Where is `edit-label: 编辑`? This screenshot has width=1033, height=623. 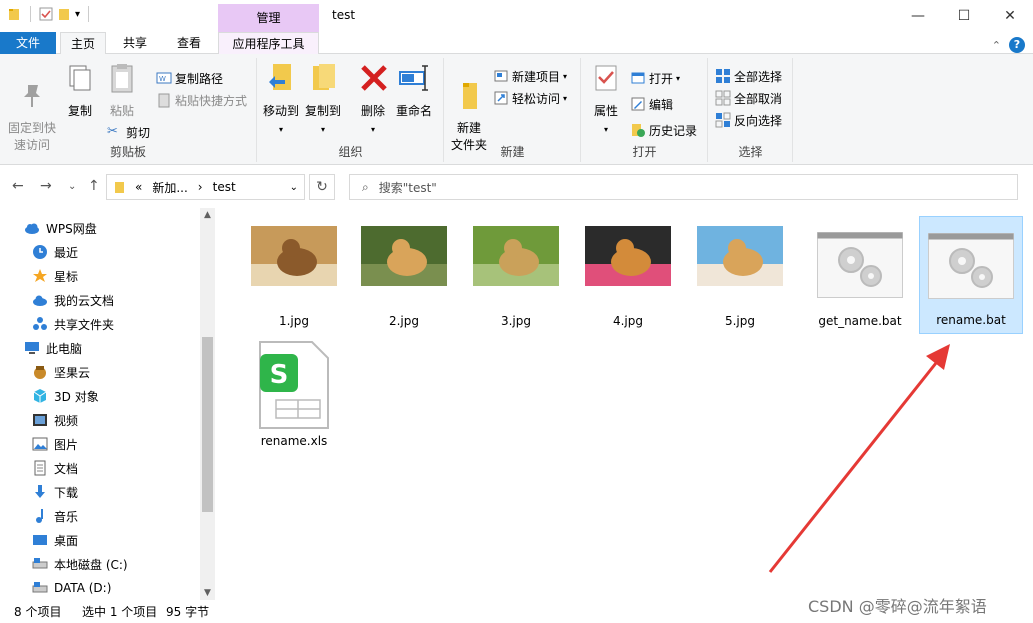 edit-label: 编辑 is located at coordinates (661, 104).